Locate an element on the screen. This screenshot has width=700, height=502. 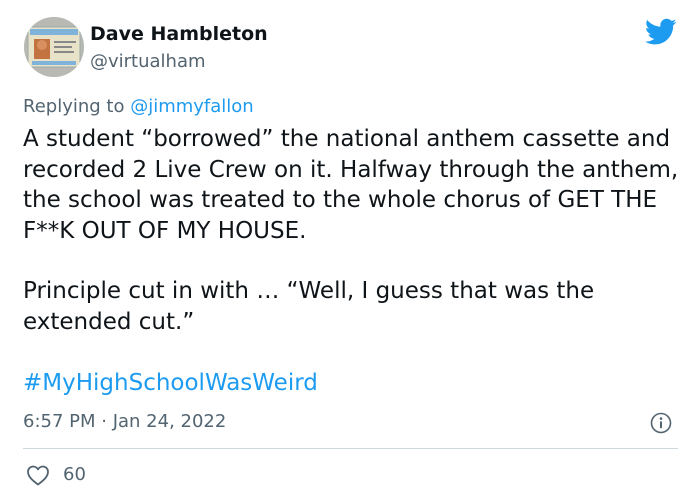
like-count: 60 is located at coordinates (74, 474).